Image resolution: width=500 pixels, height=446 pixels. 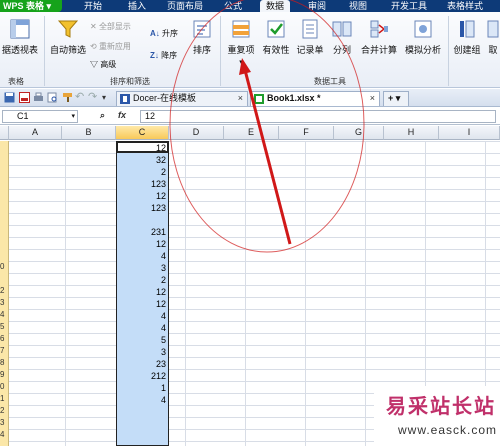 I want to click on watermark: 易采站长站 www.easck.com, so click(x=437, y=416).